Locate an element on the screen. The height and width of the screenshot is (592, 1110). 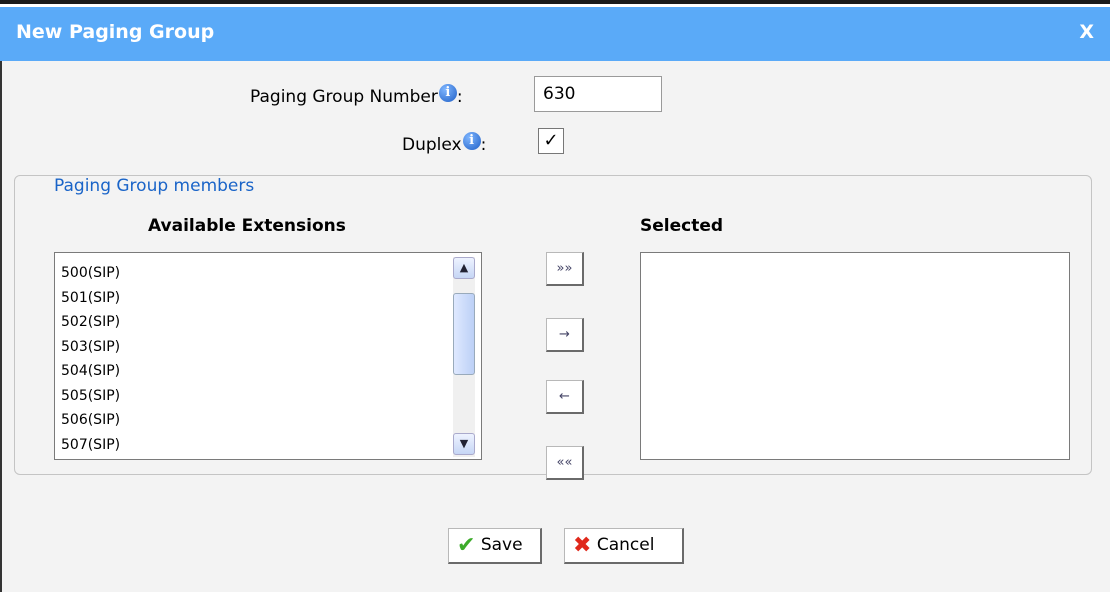
save-label: Save is located at coordinates (501, 545).